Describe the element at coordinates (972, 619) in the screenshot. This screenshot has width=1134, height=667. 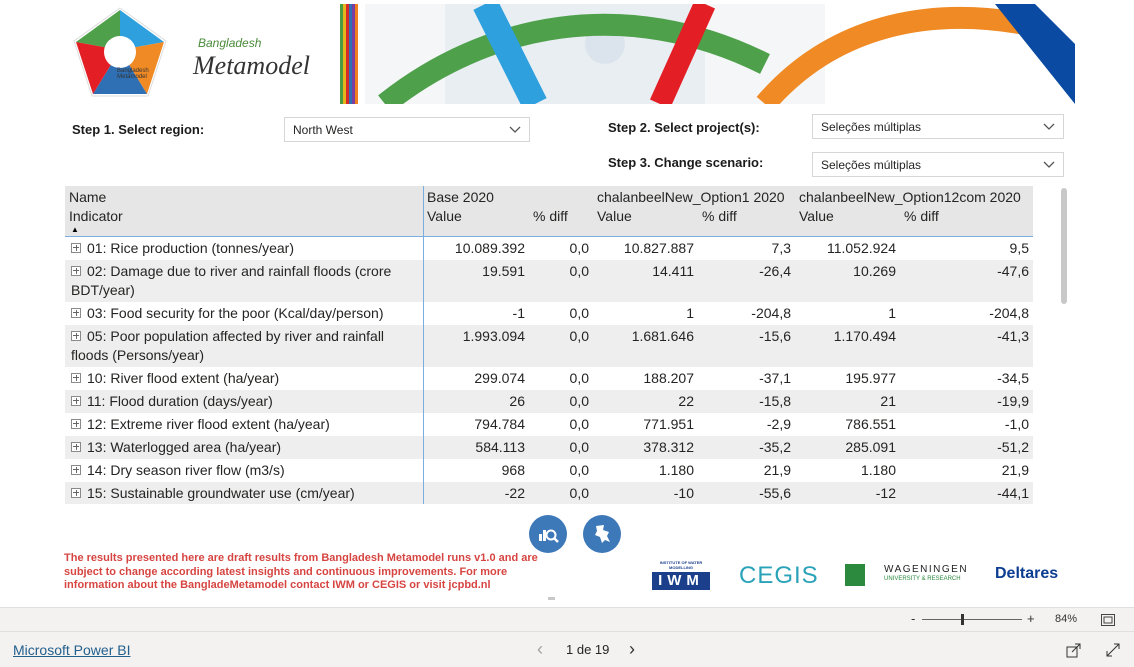
I see `zoom-slider-track` at that location.